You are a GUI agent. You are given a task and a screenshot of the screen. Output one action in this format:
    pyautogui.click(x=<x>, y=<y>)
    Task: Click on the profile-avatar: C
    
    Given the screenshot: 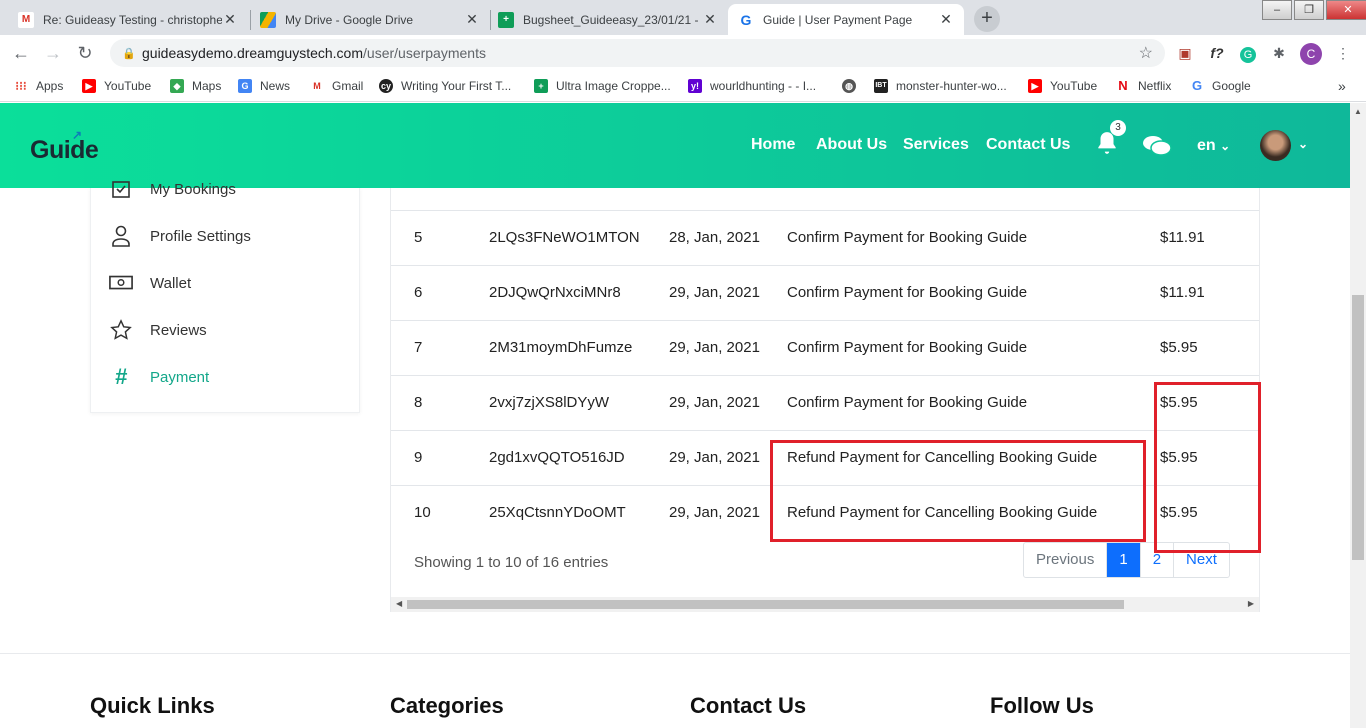 What is the action you would take?
    pyautogui.click(x=1311, y=53)
    